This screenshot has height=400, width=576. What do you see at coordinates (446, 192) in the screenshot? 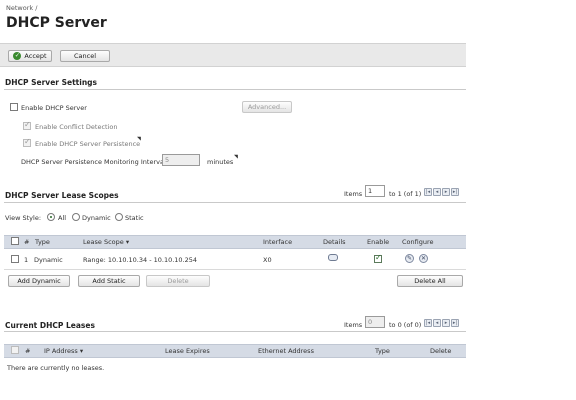
I see `next-page-icon: ▸` at bounding box center [446, 192].